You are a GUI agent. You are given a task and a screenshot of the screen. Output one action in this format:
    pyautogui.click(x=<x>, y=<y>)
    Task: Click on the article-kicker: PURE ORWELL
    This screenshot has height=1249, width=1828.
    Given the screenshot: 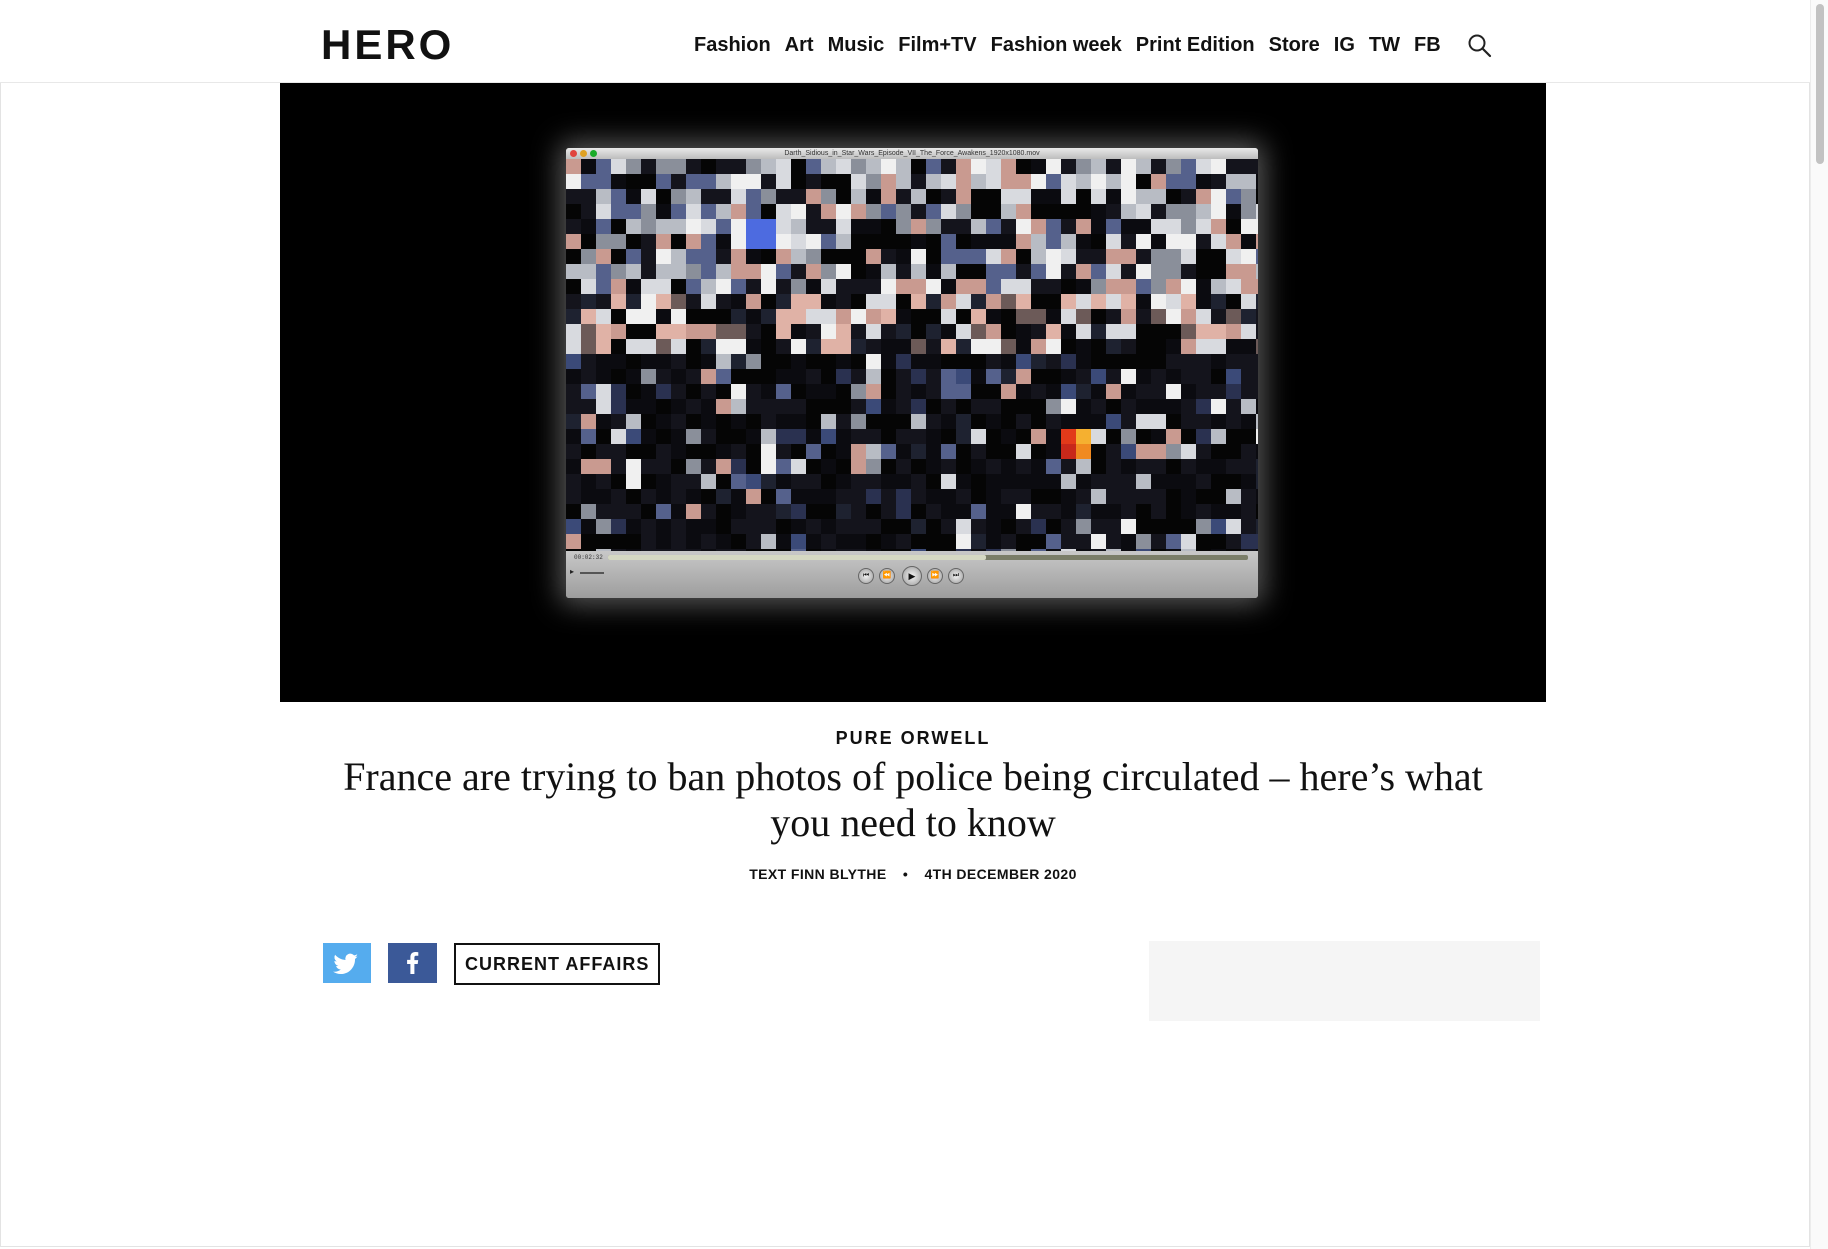 What is the action you would take?
    pyautogui.click(x=913, y=738)
    